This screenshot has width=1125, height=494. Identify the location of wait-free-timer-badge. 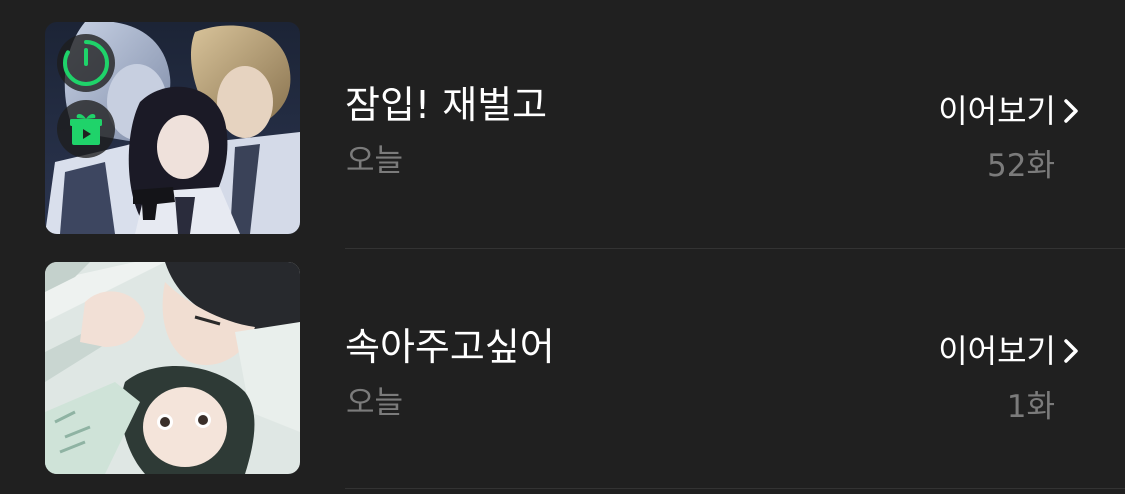
(86, 63).